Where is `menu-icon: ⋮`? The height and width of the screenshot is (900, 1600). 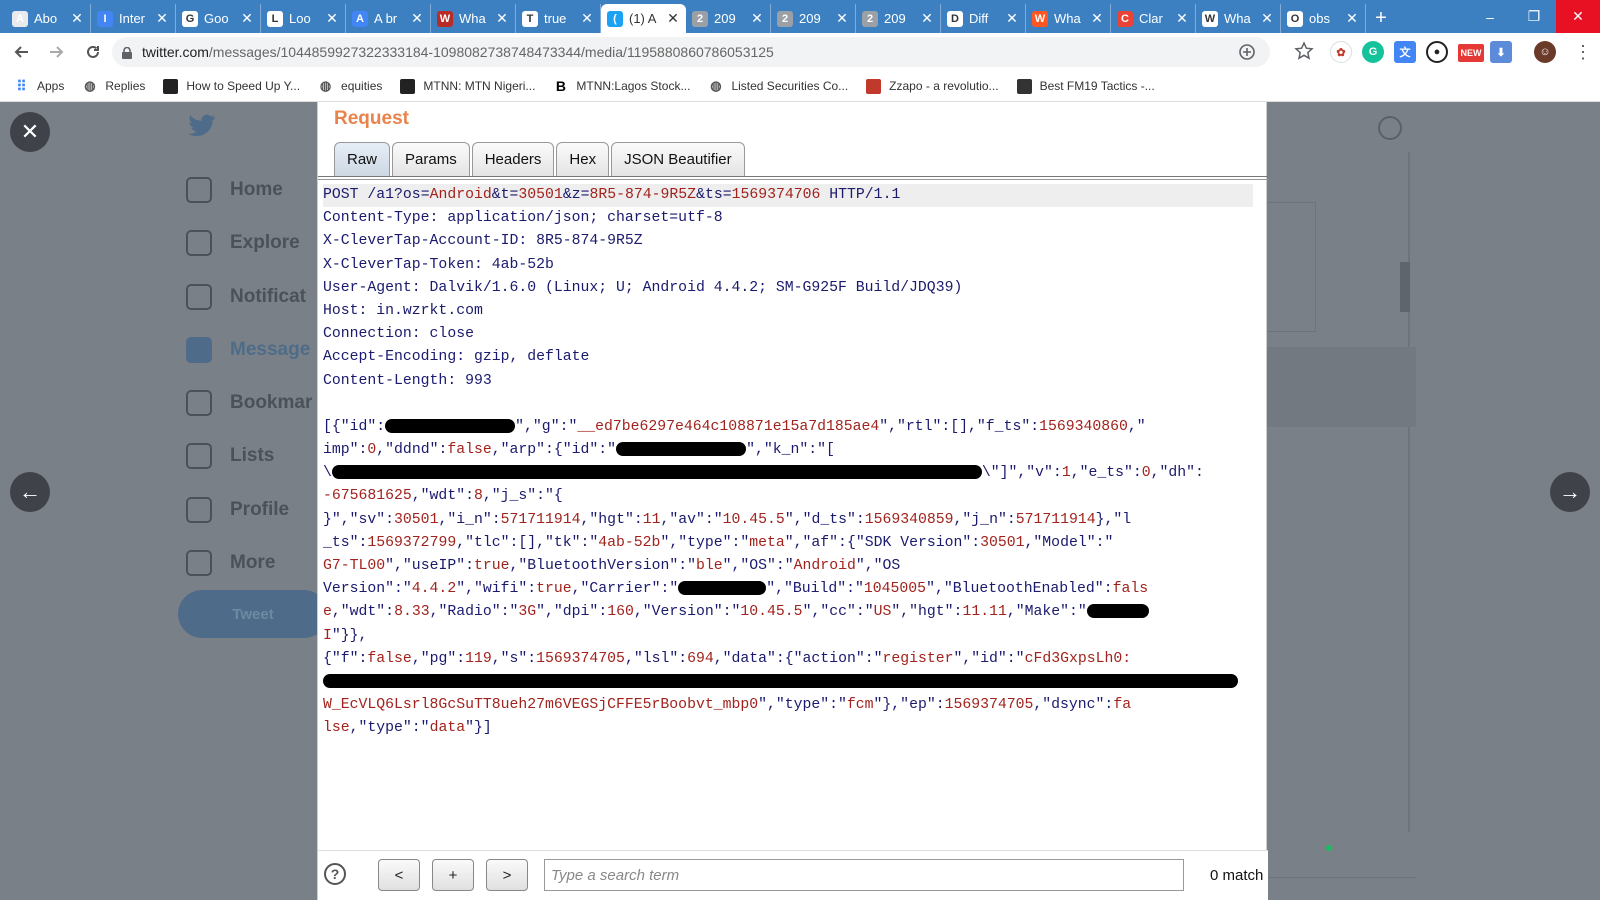
menu-icon: ⋮ is located at coordinates (1583, 52).